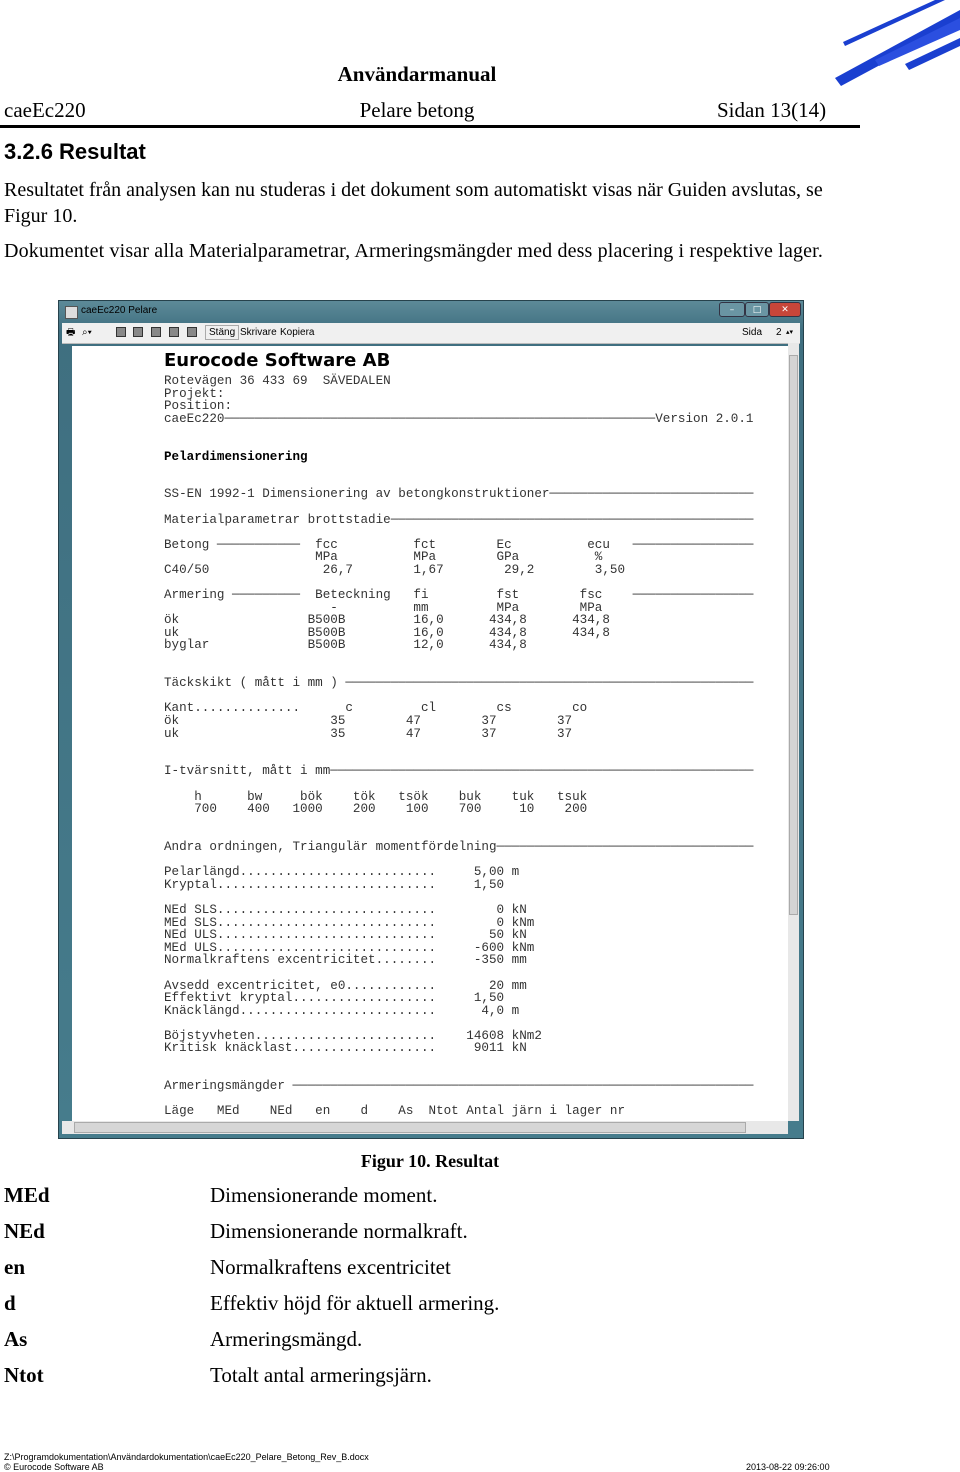 This screenshot has width=960, height=1472. I want to click on close-button: Stäng, so click(222, 332).